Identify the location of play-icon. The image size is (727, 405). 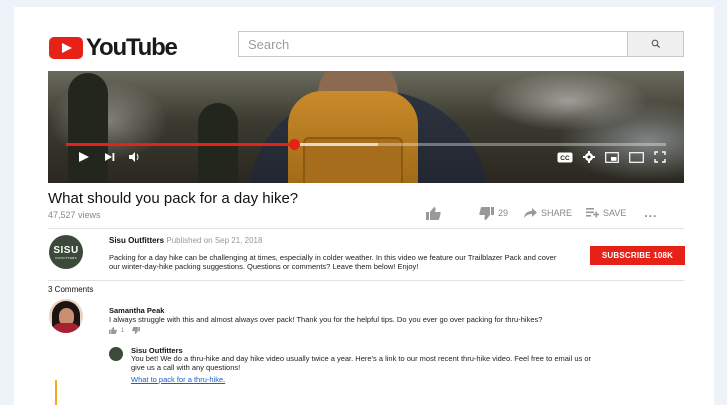
(84, 157).